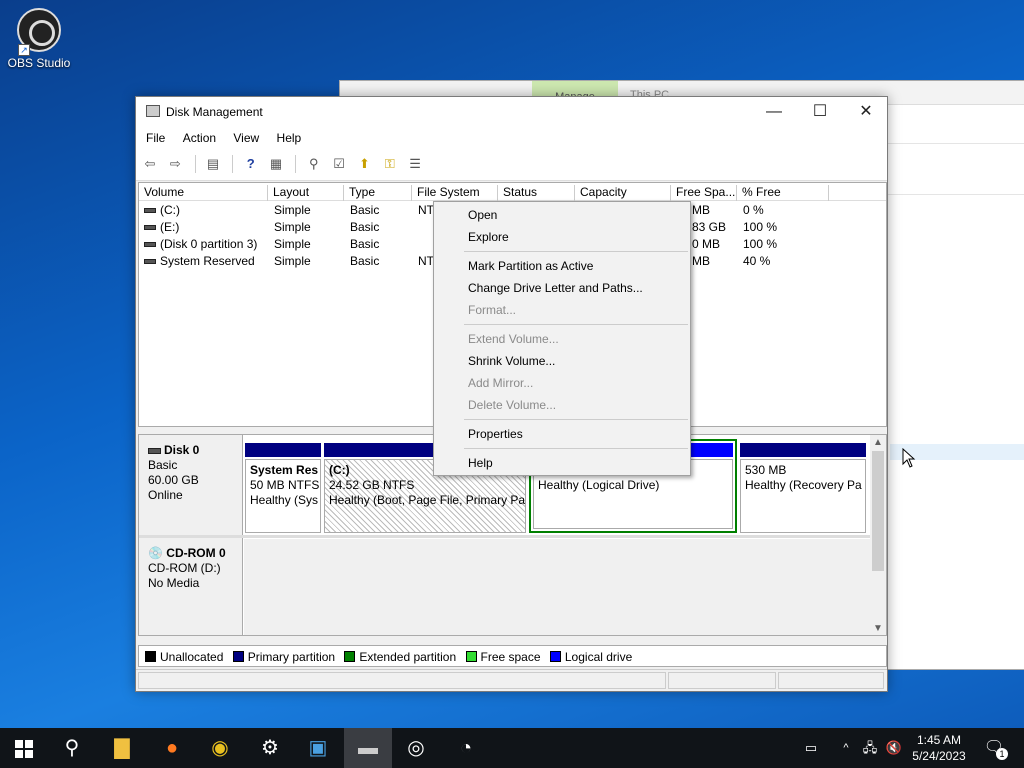  Describe the element at coordinates (511, 680) in the screenshot. I see `status-bar` at that location.